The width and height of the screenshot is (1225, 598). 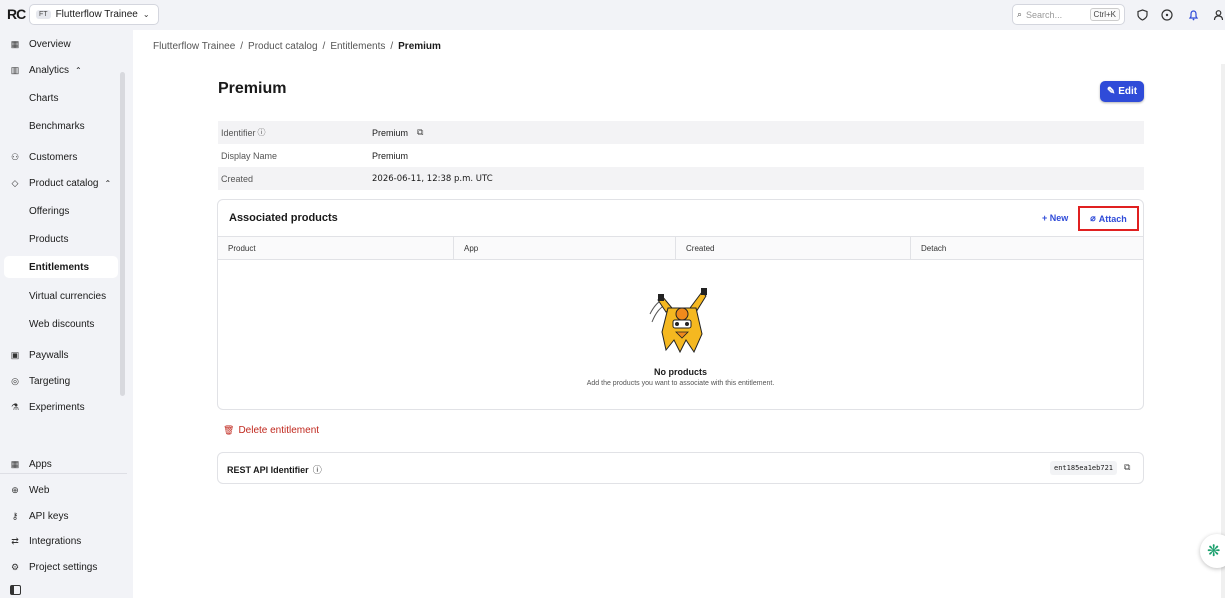 What do you see at coordinates (283, 46) in the screenshot?
I see `breadcrumb-link: Product catalog` at bounding box center [283, 46].